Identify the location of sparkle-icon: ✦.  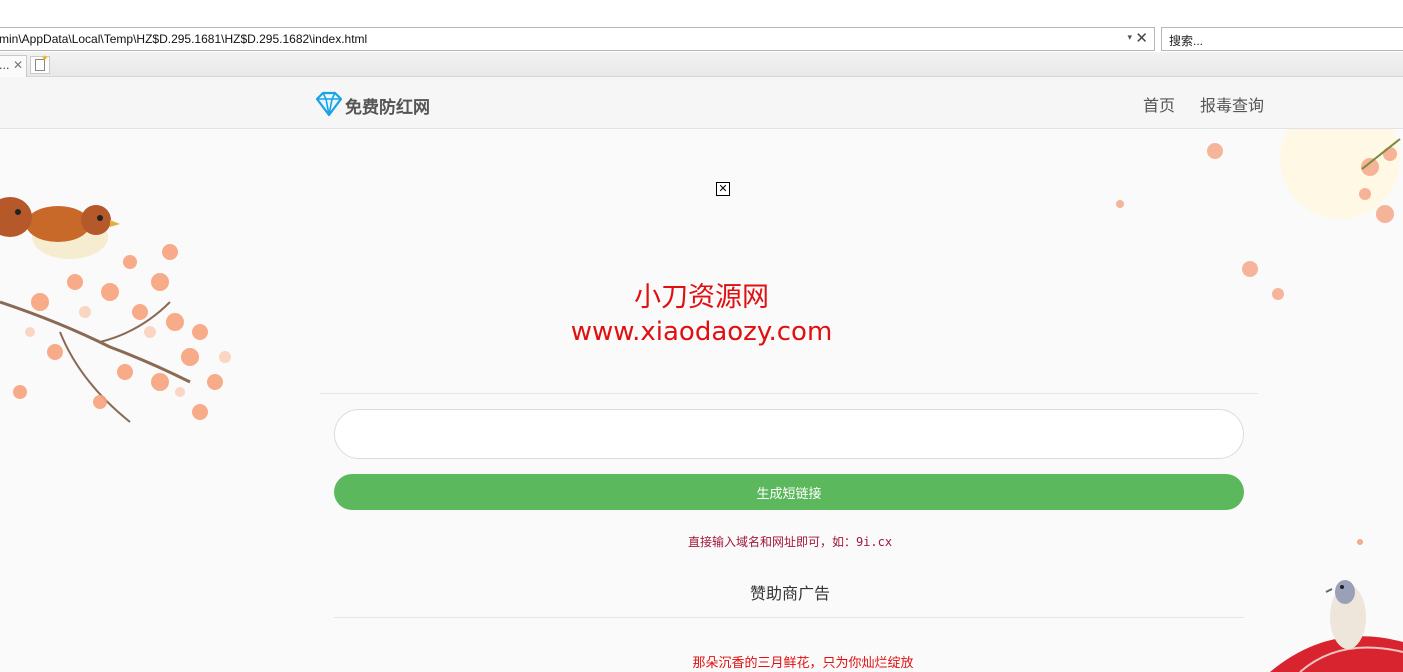
(45, 59).